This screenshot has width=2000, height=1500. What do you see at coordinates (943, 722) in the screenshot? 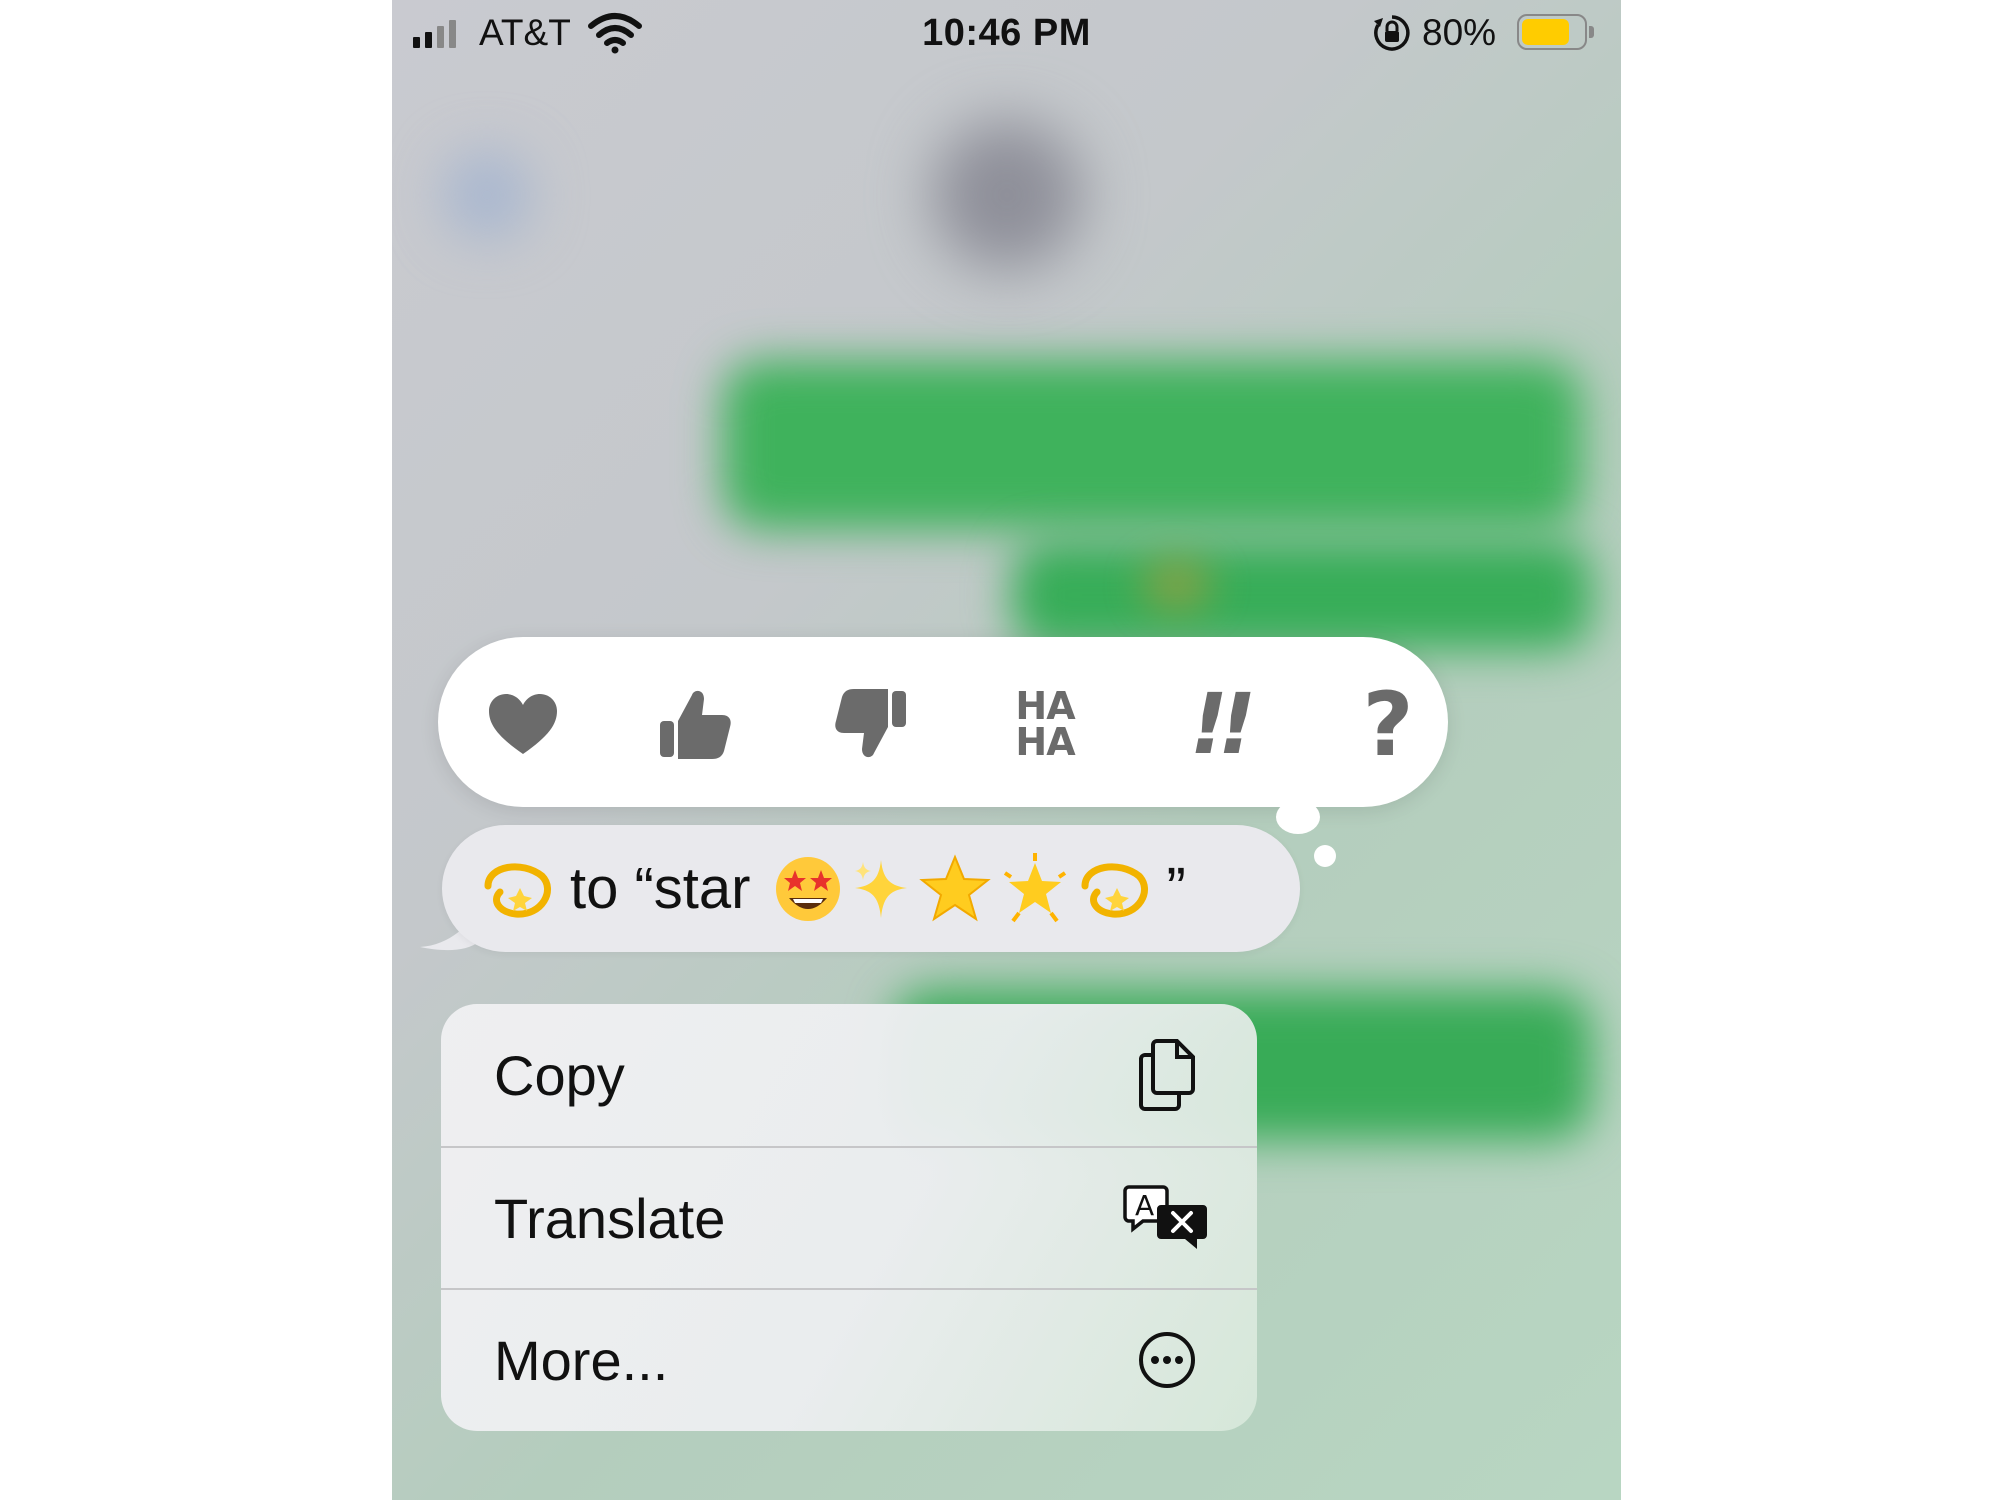
I see `tapback-reaction-bar: HA HA !! ?` at bounding box center [943, 722].